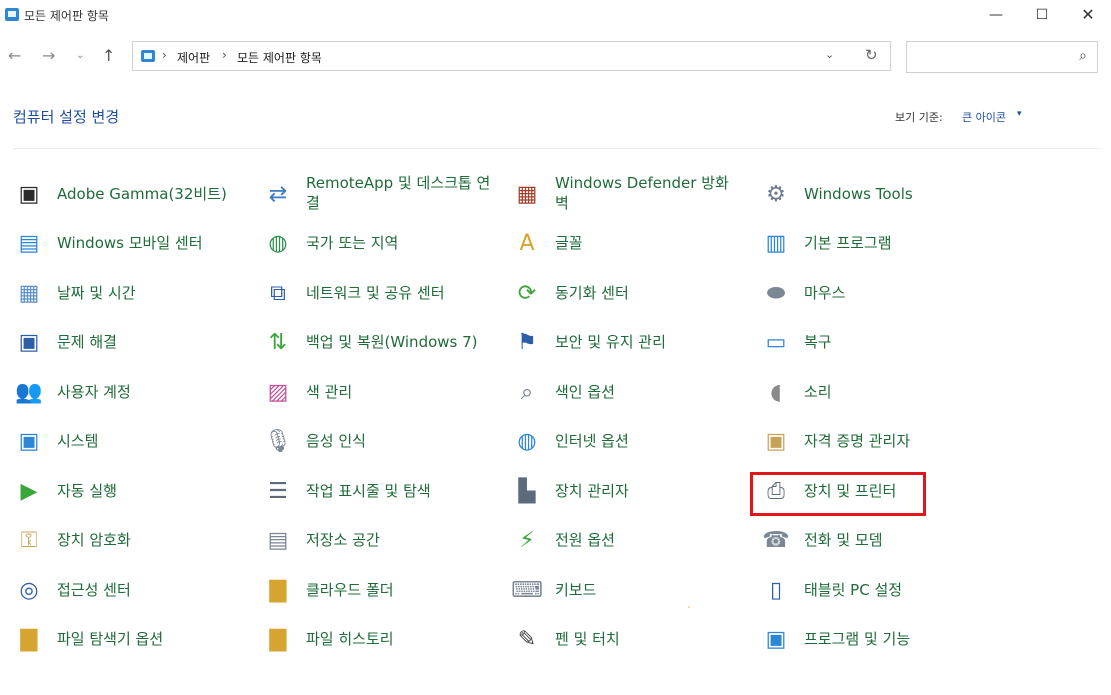  I want to click on search-icon: ⌕, so click(1083, 56).